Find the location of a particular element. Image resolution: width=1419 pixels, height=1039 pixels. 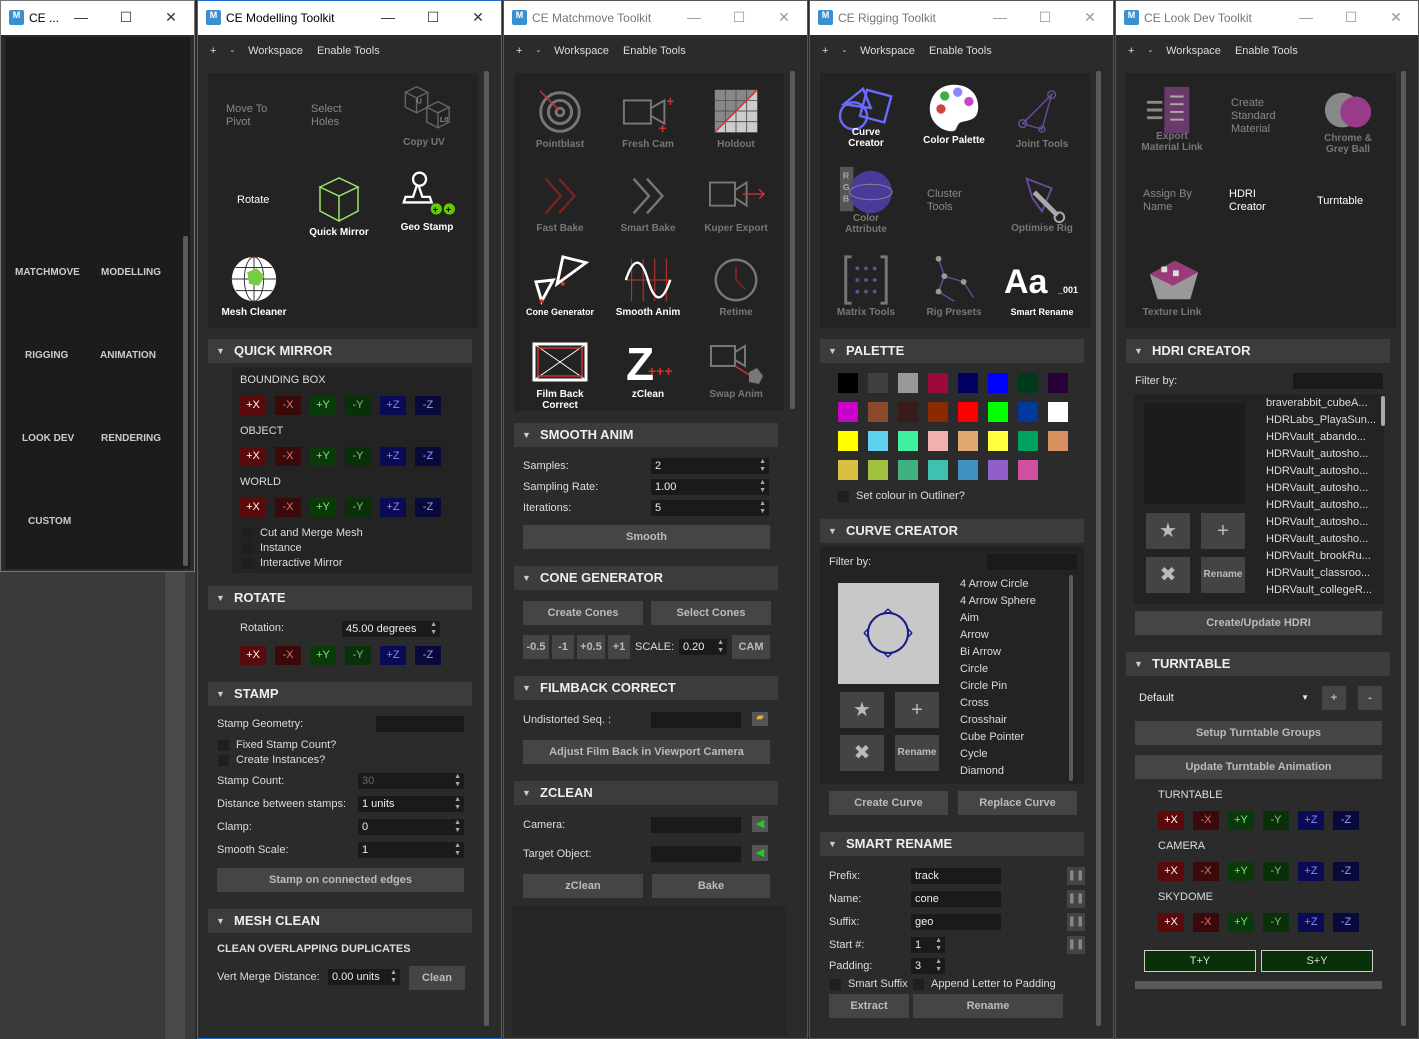

pick-arrow-icon: ◀ is located at coordinates (760, 824).